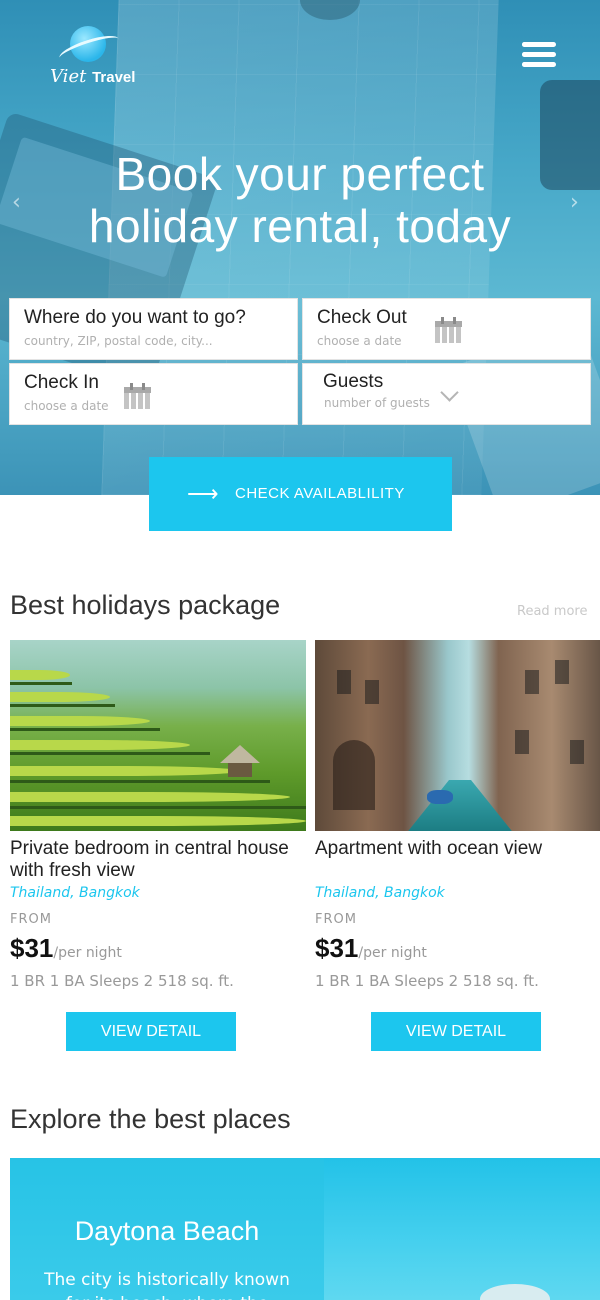 The image size is (600, 1300). What do you see at coordinates (300, 226) in the screenshot?
I see `hero-title-line2: holiday rental, today` at bounding box center [300, 226].